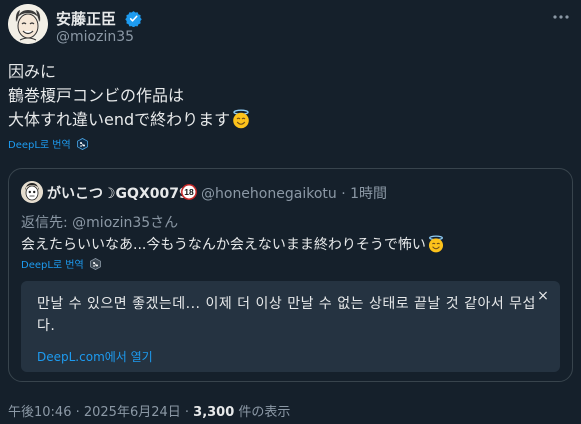 The image size is (581, 424). What do you see at coordinates (133, 18) in the screenshot?
I see `verified-badge-icon` at bounding box center [133, 18].